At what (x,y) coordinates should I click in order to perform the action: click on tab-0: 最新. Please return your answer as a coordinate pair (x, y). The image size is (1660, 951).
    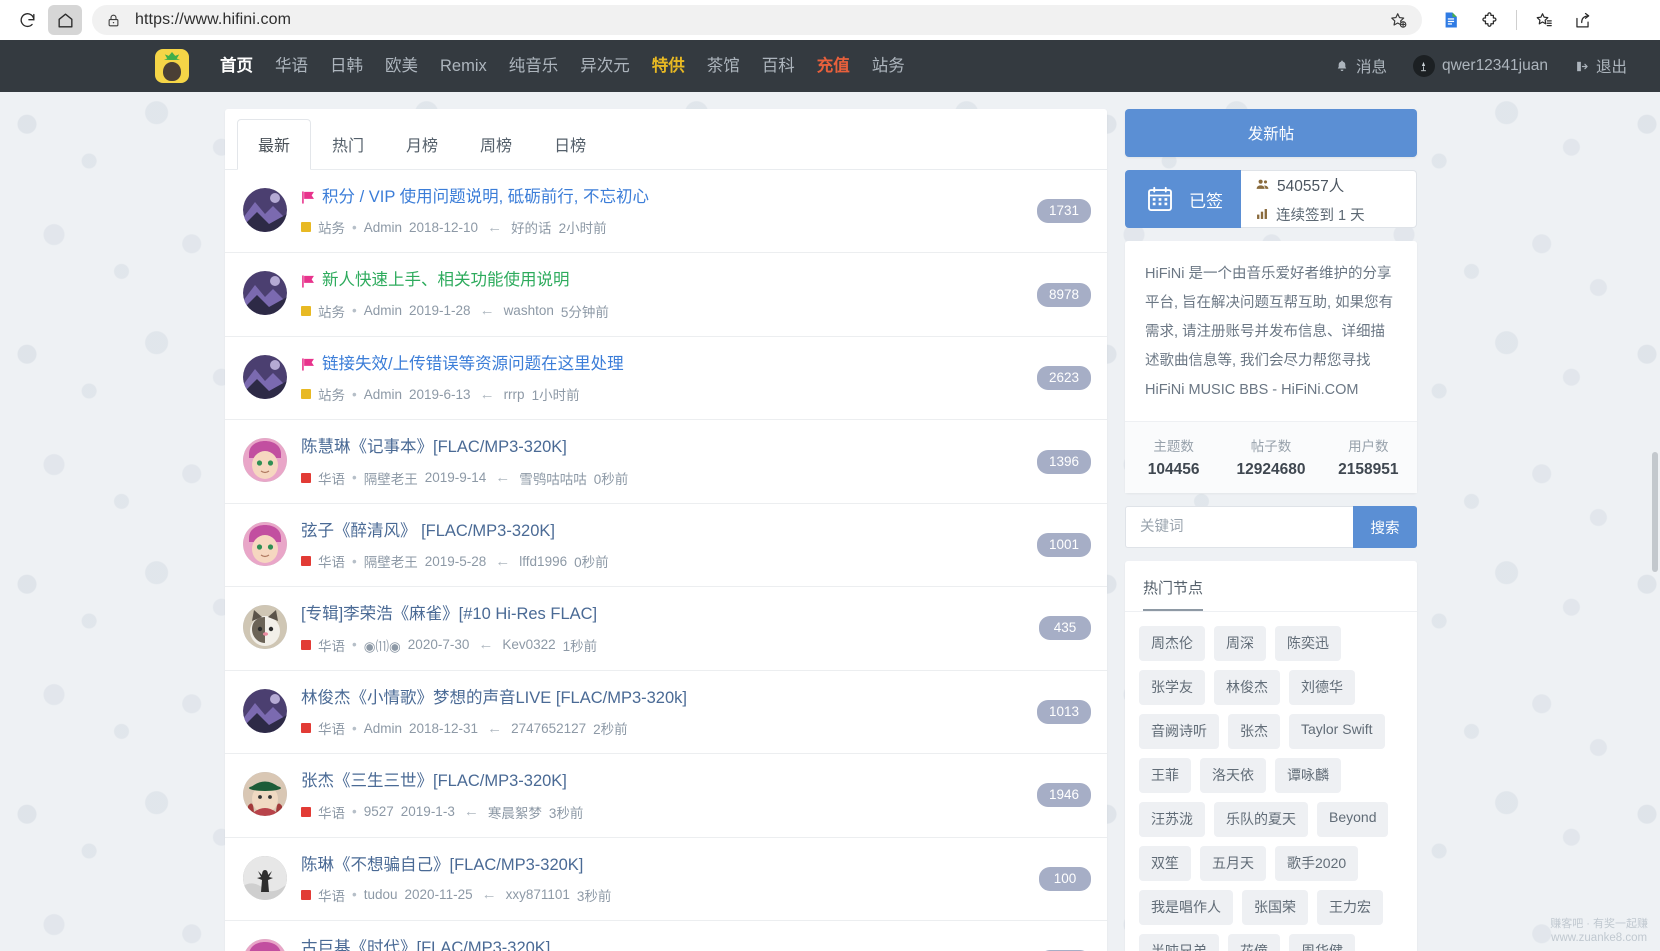
    Looking at the image, I should click on (274, 144).